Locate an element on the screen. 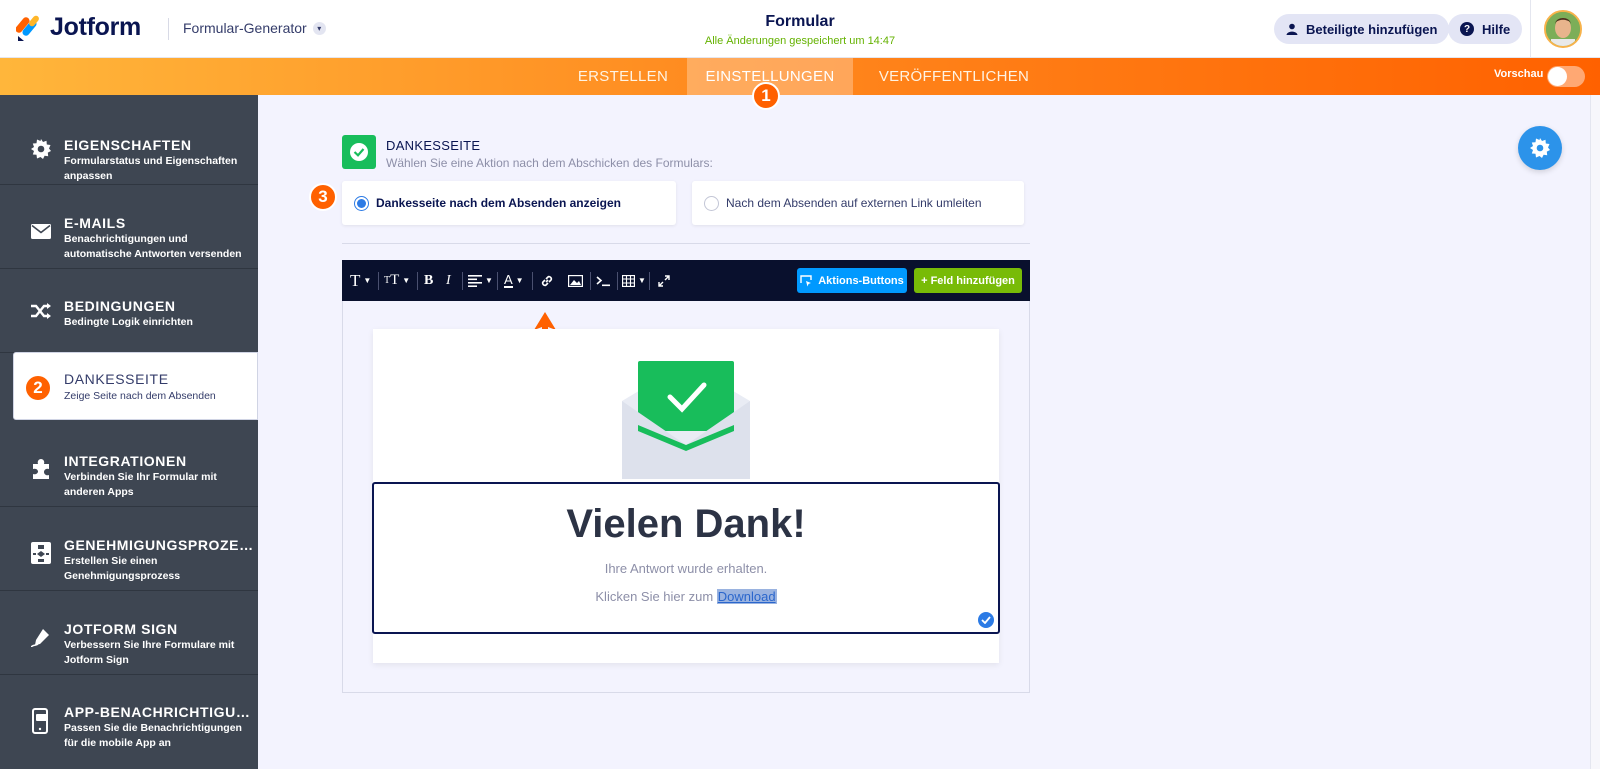 The image size is (1600, 769). sidebar-item-title: INTEGRATIONEN is located at coordinates (125, 461).